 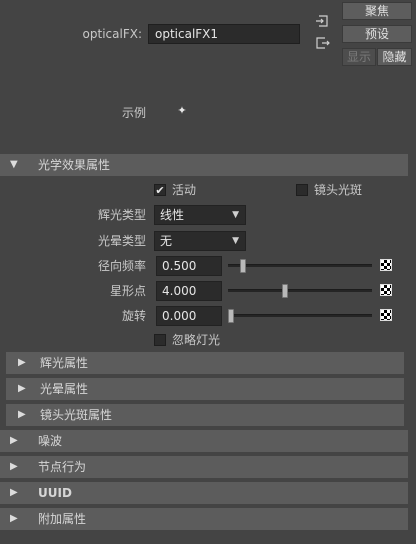 I want to click on section-label: 镜头光斑属性, so click(x=76, y=415).